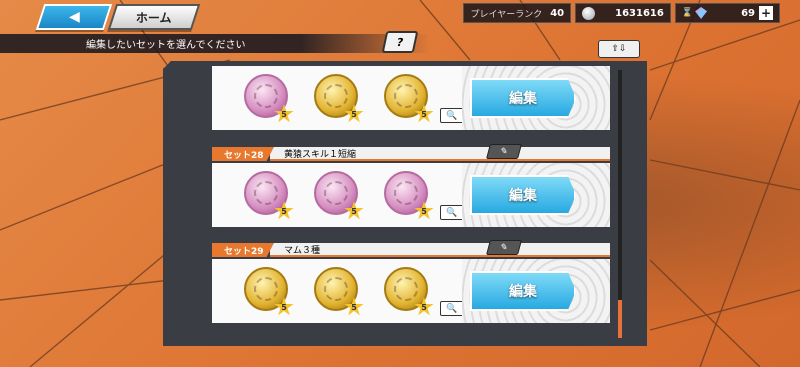 The height and width of the screenshot is (367, 800). I want to click on set-number: セット28, so click(244, 155).